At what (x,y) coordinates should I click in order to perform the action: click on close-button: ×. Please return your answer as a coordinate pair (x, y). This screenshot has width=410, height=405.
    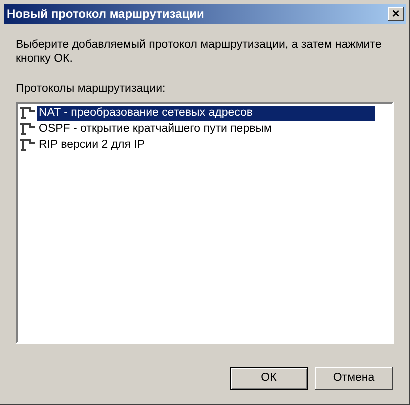
    Looking at the image, I should click on (396, 14).